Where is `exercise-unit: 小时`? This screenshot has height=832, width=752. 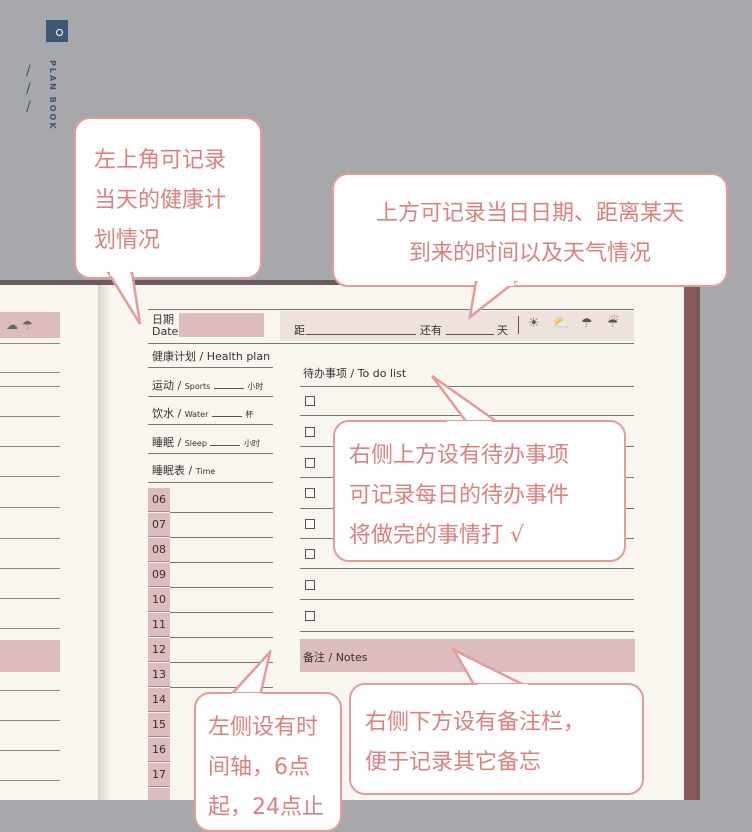 exercise-unit: 小时 is located at coordinates (255, 386).